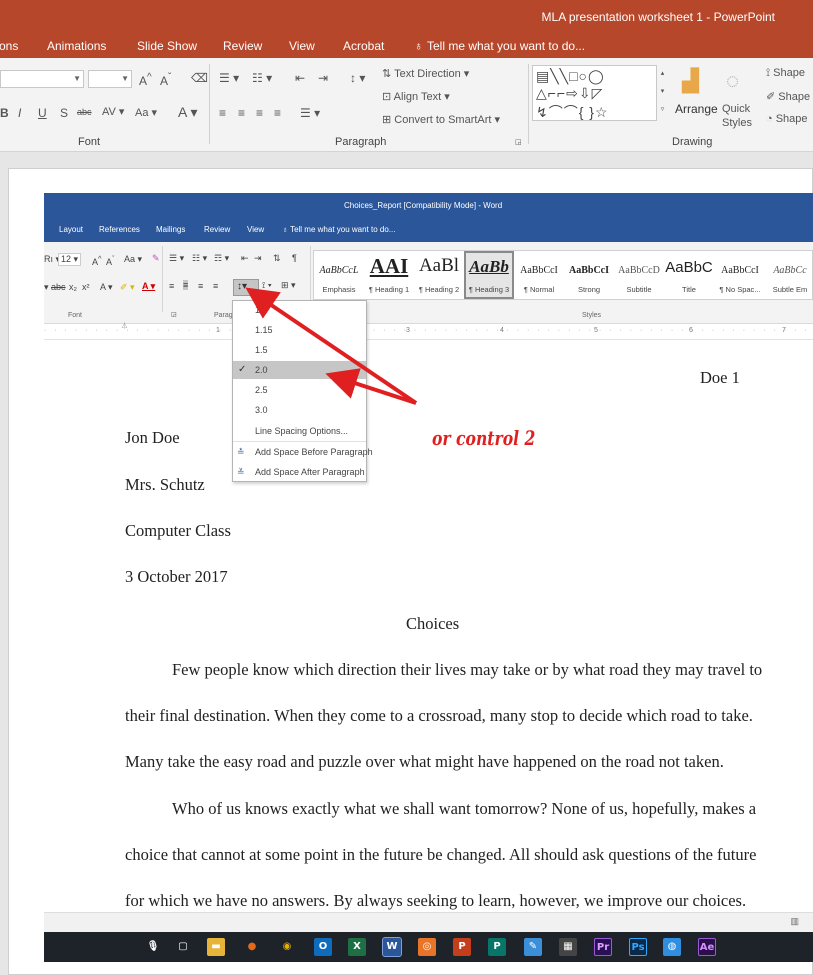 This screenshot has width=813, height=975. I want to click on calculator-icon: ▦, so click(568, 947).